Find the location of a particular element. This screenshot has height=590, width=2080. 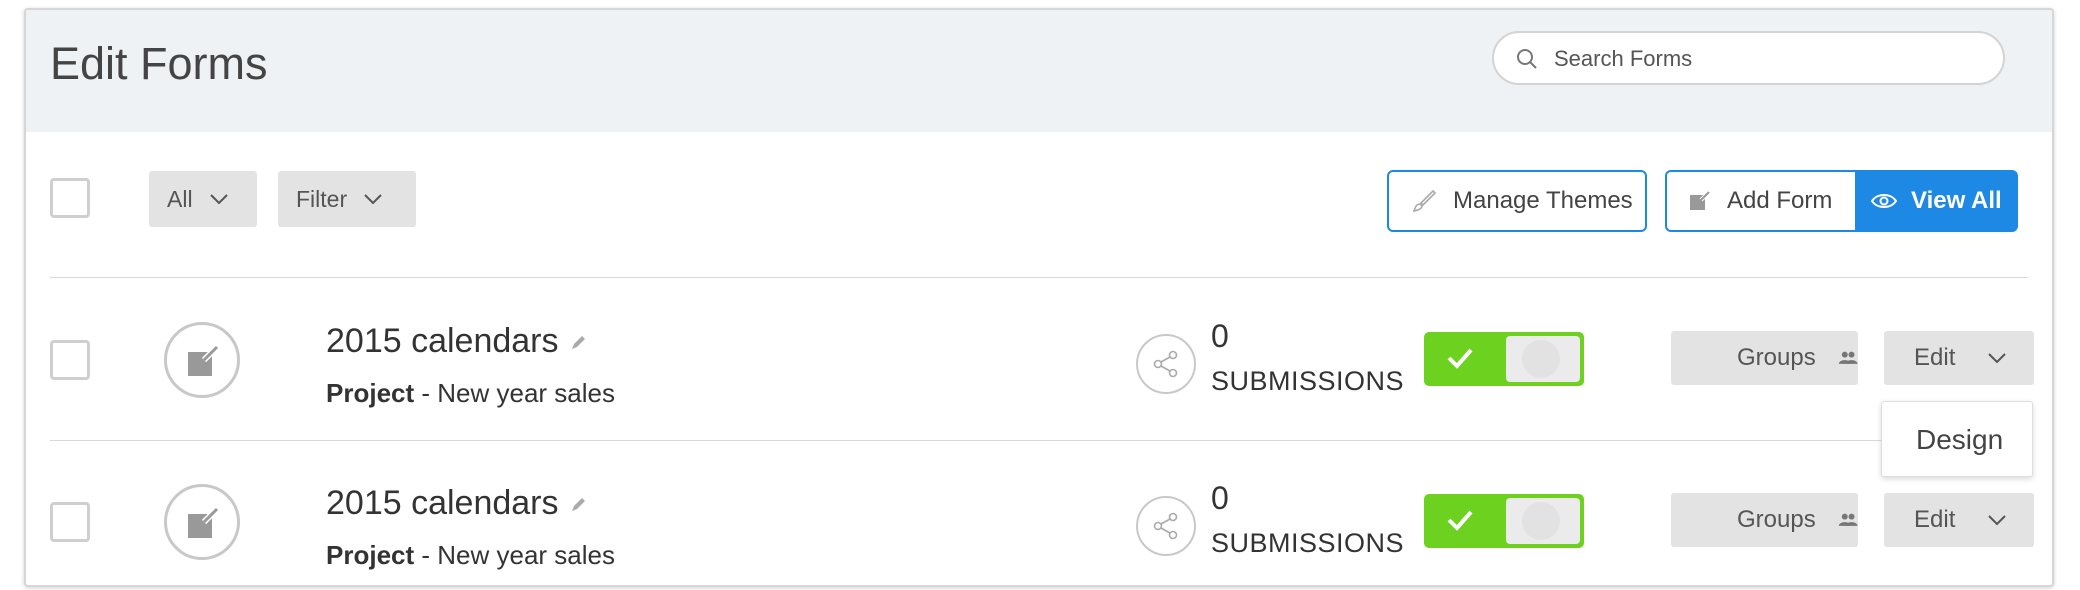

manage-themes-button: Manage Themes is located at coordinates (1517, 201).